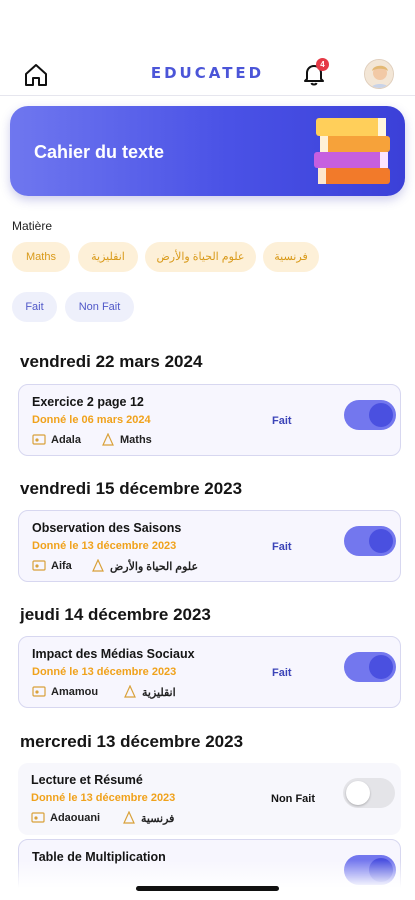  I want to click on homework-title: Impact des Médias Sociaux, so click(113, 654).